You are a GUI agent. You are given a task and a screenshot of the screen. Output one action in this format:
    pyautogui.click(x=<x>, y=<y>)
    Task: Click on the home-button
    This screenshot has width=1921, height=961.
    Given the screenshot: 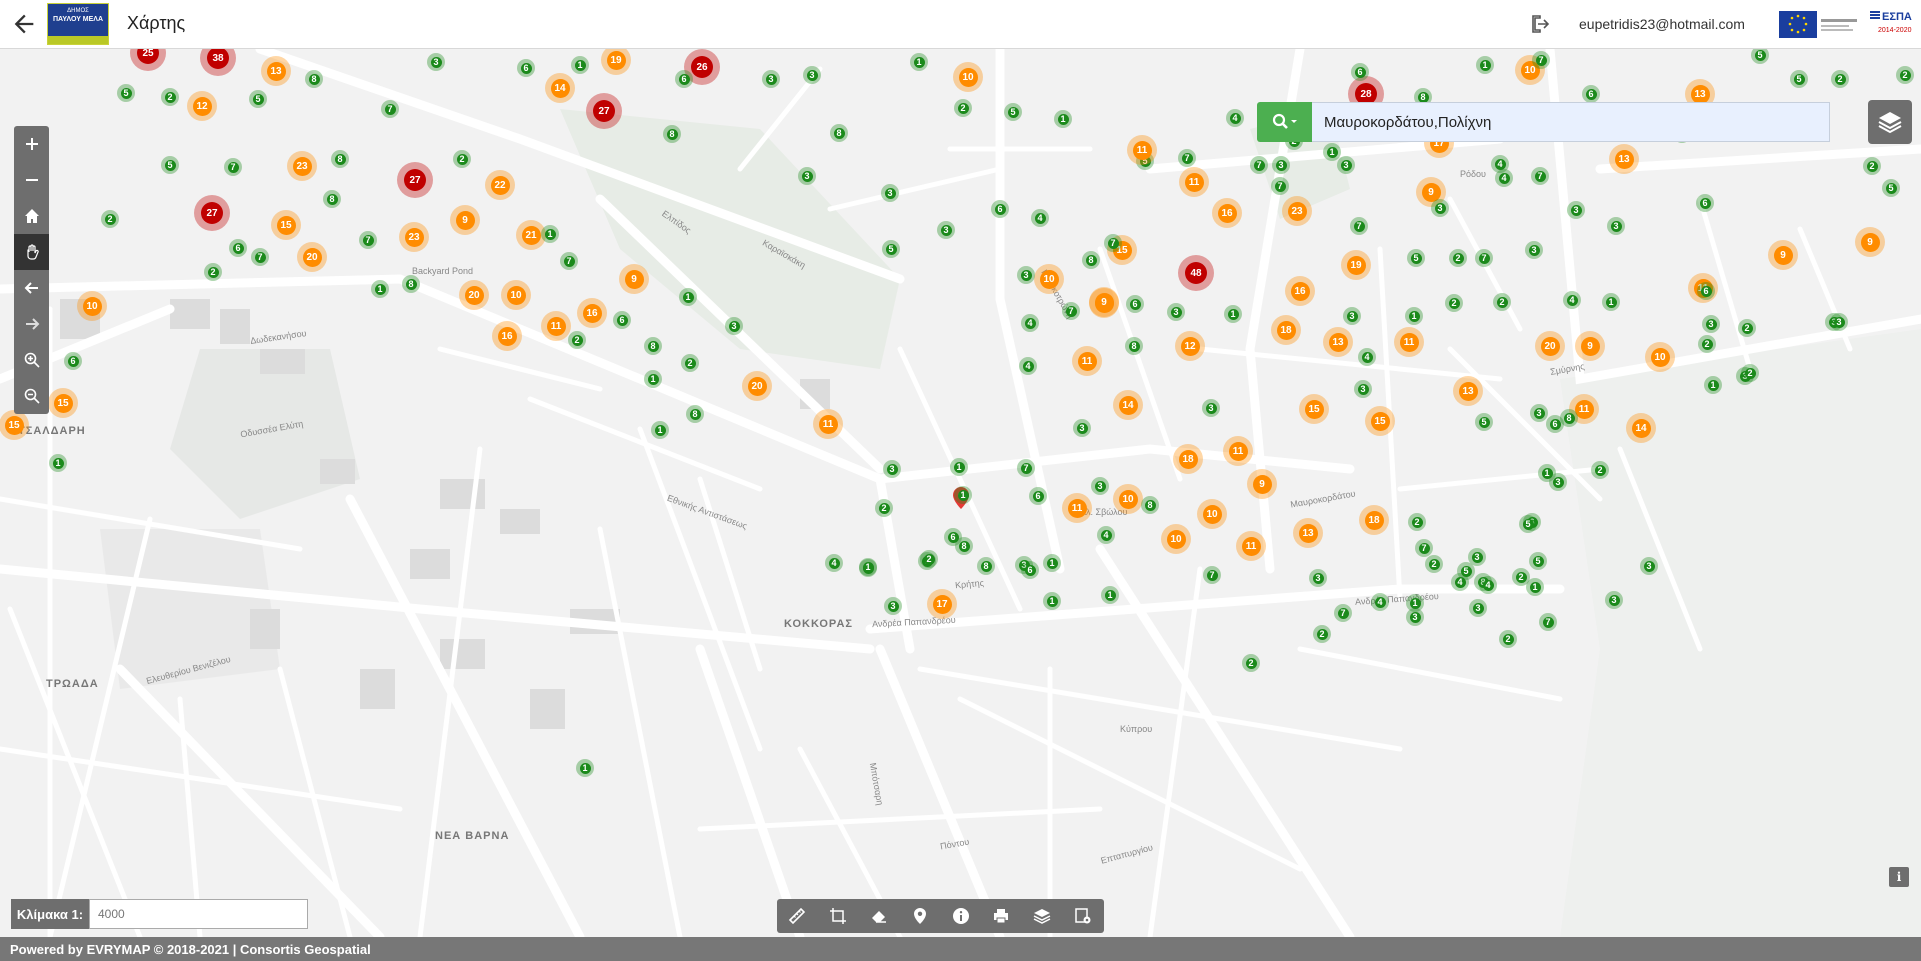 What is the action you would take?
    pyautogui.click(x=31, y=216)
    